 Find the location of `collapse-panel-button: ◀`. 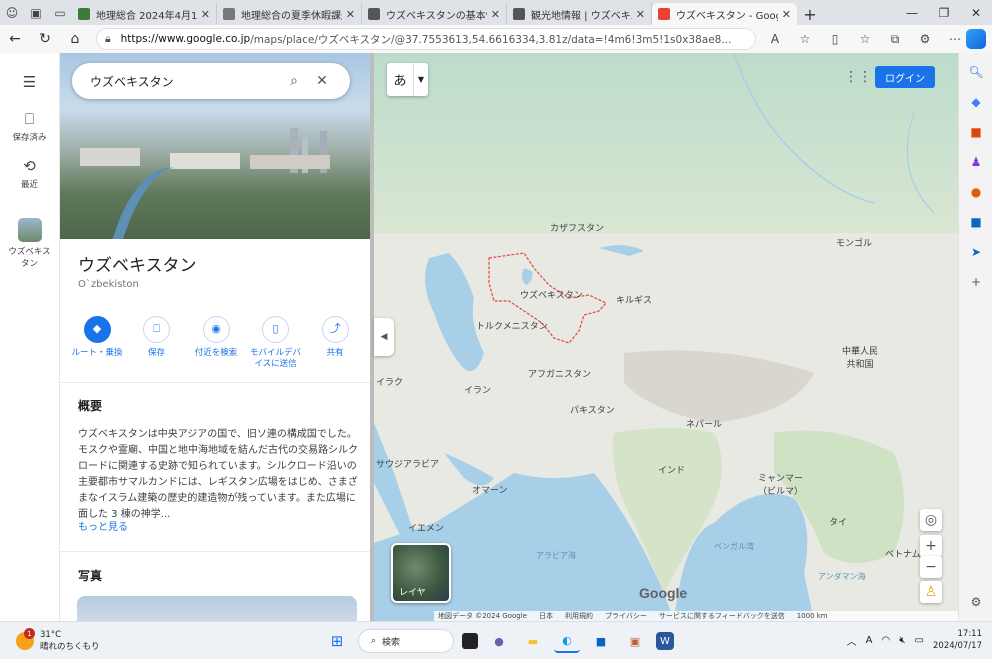

collapse-panel-button: ◀ is located at coordinates (384, 337).